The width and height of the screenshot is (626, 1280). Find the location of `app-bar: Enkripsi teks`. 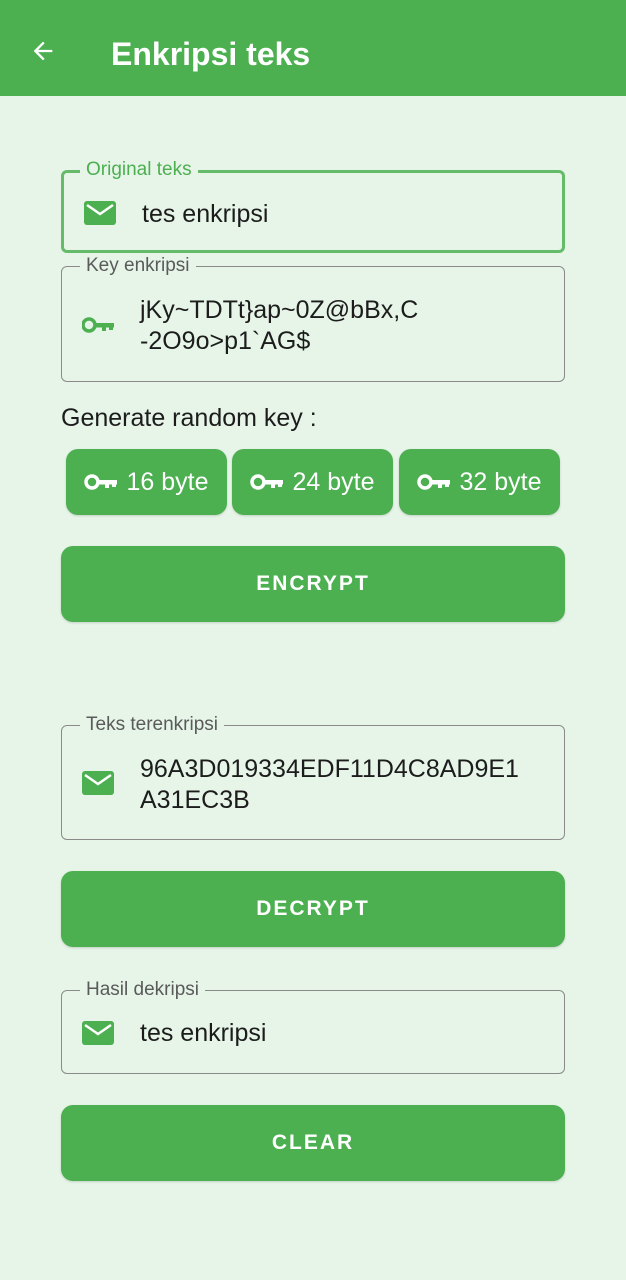

app-bar: Enkripsi teks is located at coordinates (313, 48).